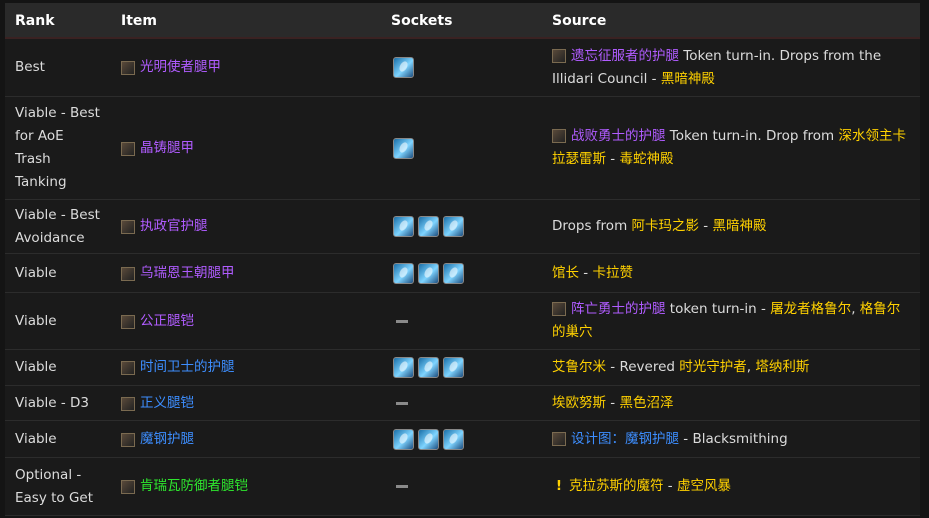  What do you see at coordinates (704, 486) in the screenshot?
I see `source-link: 虚空风暴` at bounding box center [704, 486].